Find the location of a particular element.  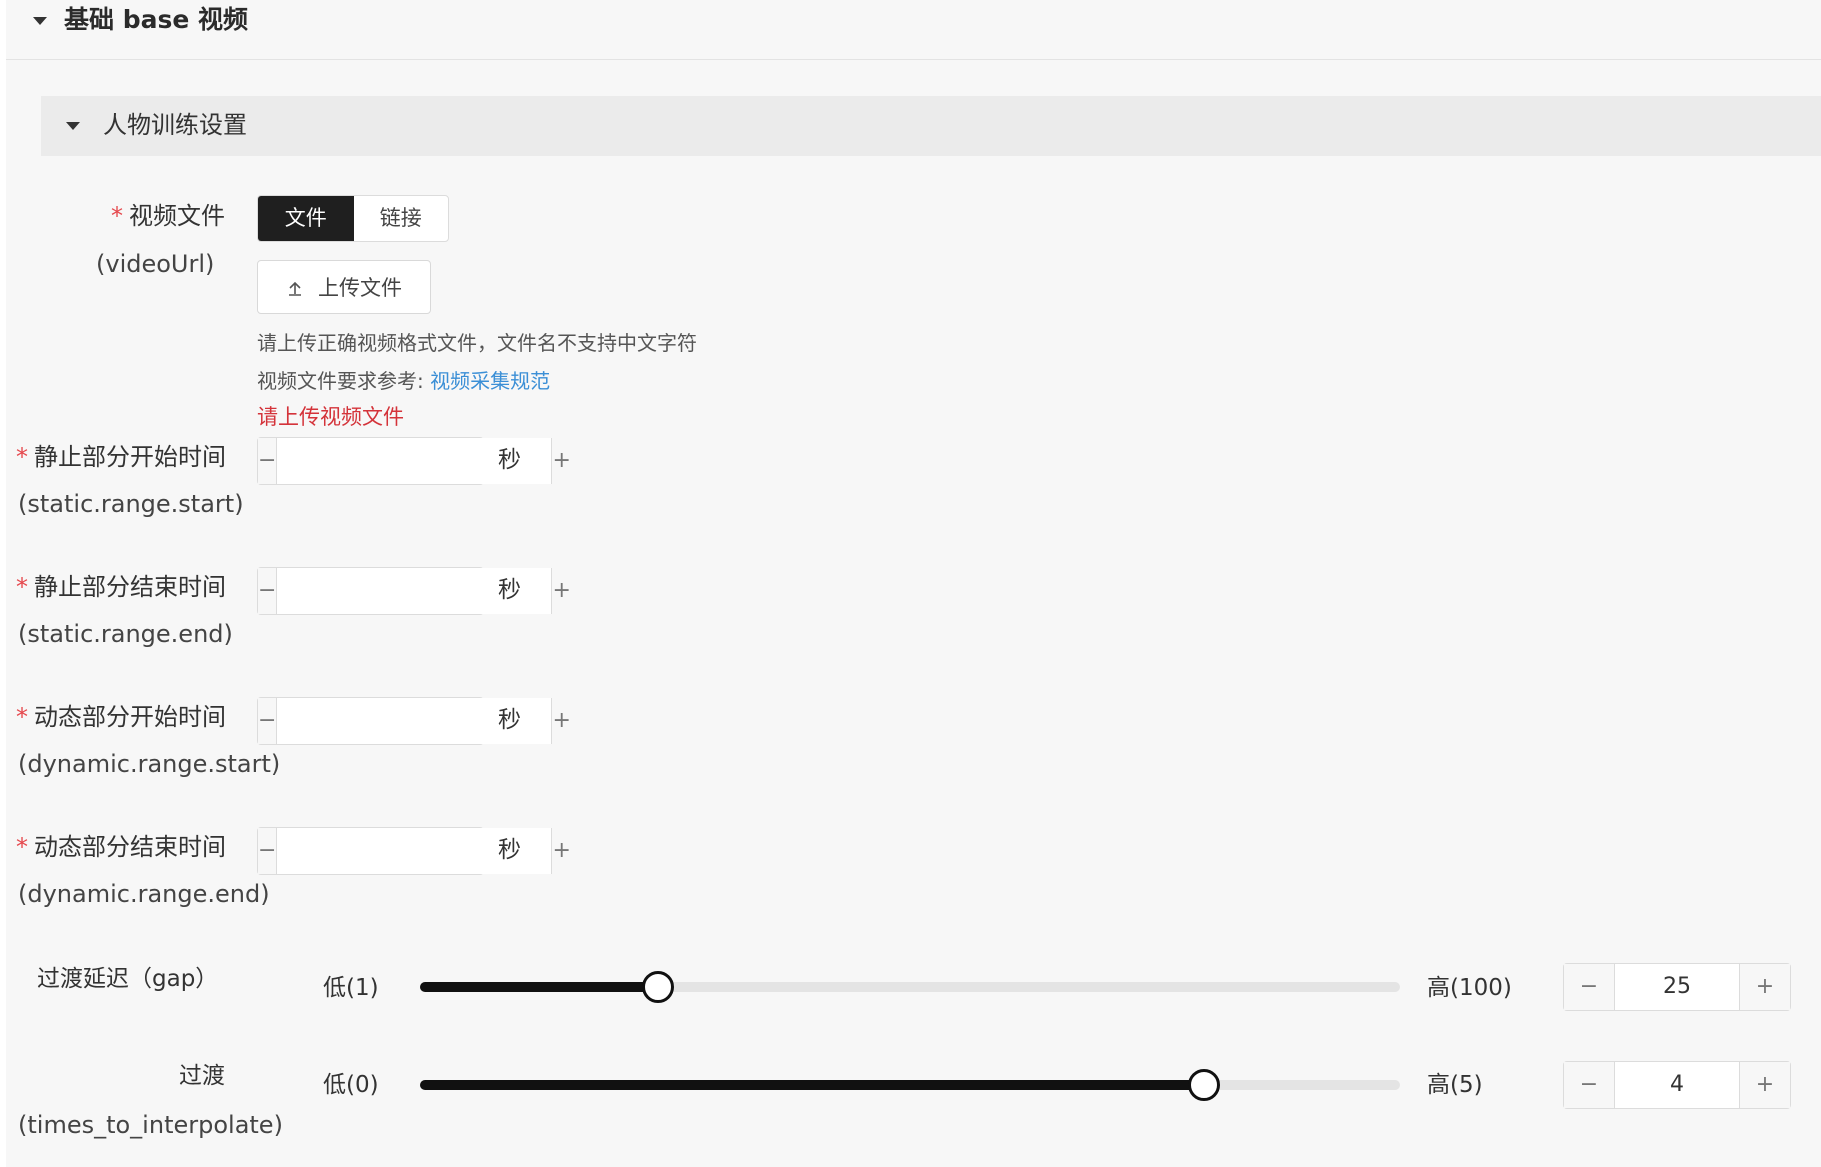

interpolate-slider-track is located at coordinates (910, 1085).